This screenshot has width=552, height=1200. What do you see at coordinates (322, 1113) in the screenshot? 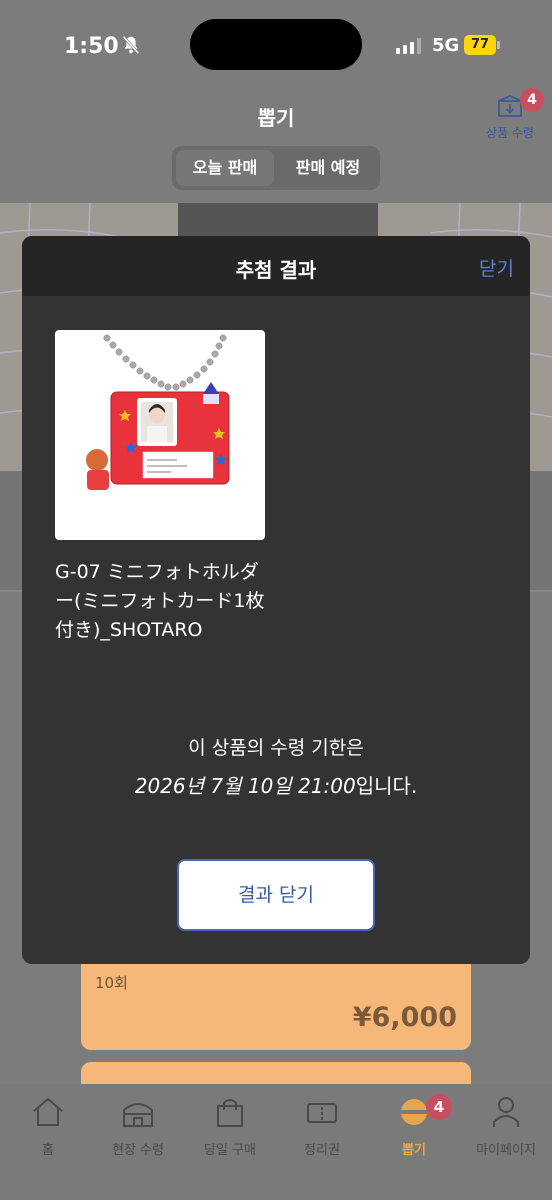
I see `ticket-icon` at bounding box center [322, 1113].